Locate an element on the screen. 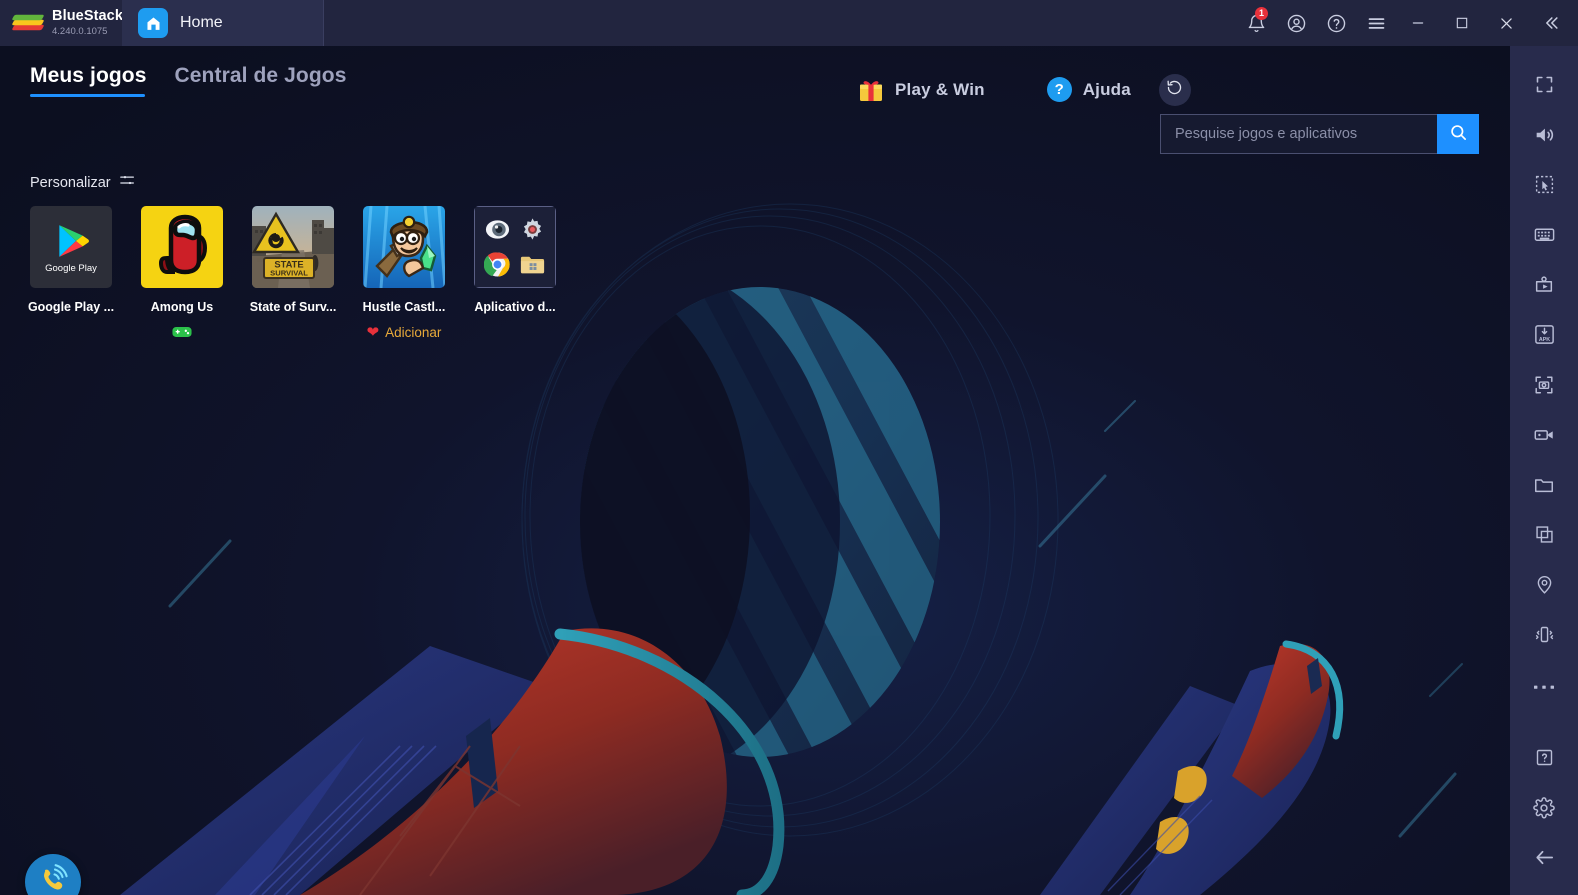 The width and height of the screenshot is (1578, 895). search-icon is located at coordinates (1458, 134).